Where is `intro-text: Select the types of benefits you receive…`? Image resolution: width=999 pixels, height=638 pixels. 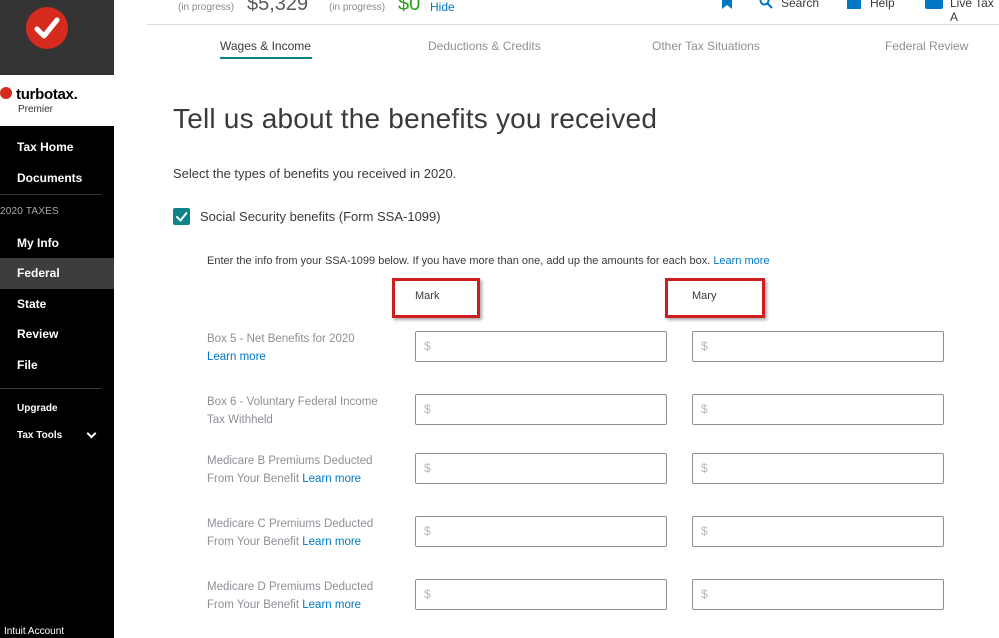 intro-text: Select the types of benefits you receive… is located at coordinates (315, 173).